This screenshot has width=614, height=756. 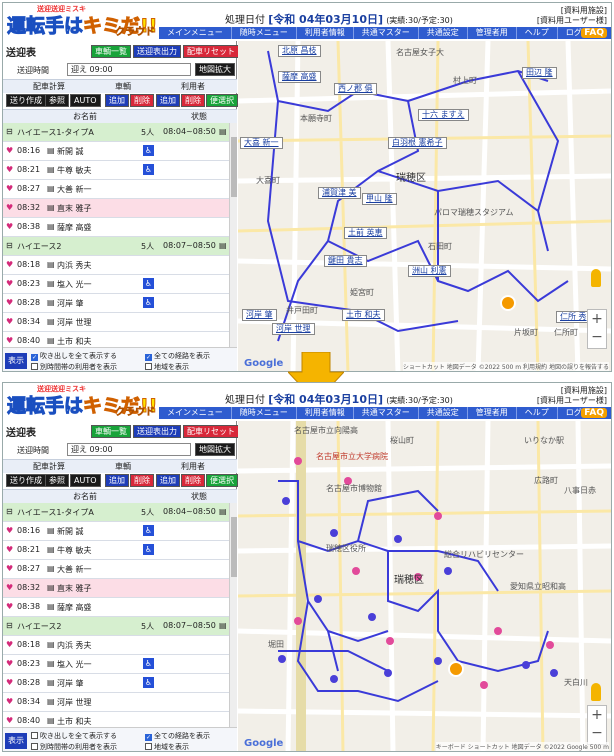 What do you see at coordinates (264, 33) in the screenshot?
I see `menu-item: 随時メニュー` at bounding box center [264, 33].